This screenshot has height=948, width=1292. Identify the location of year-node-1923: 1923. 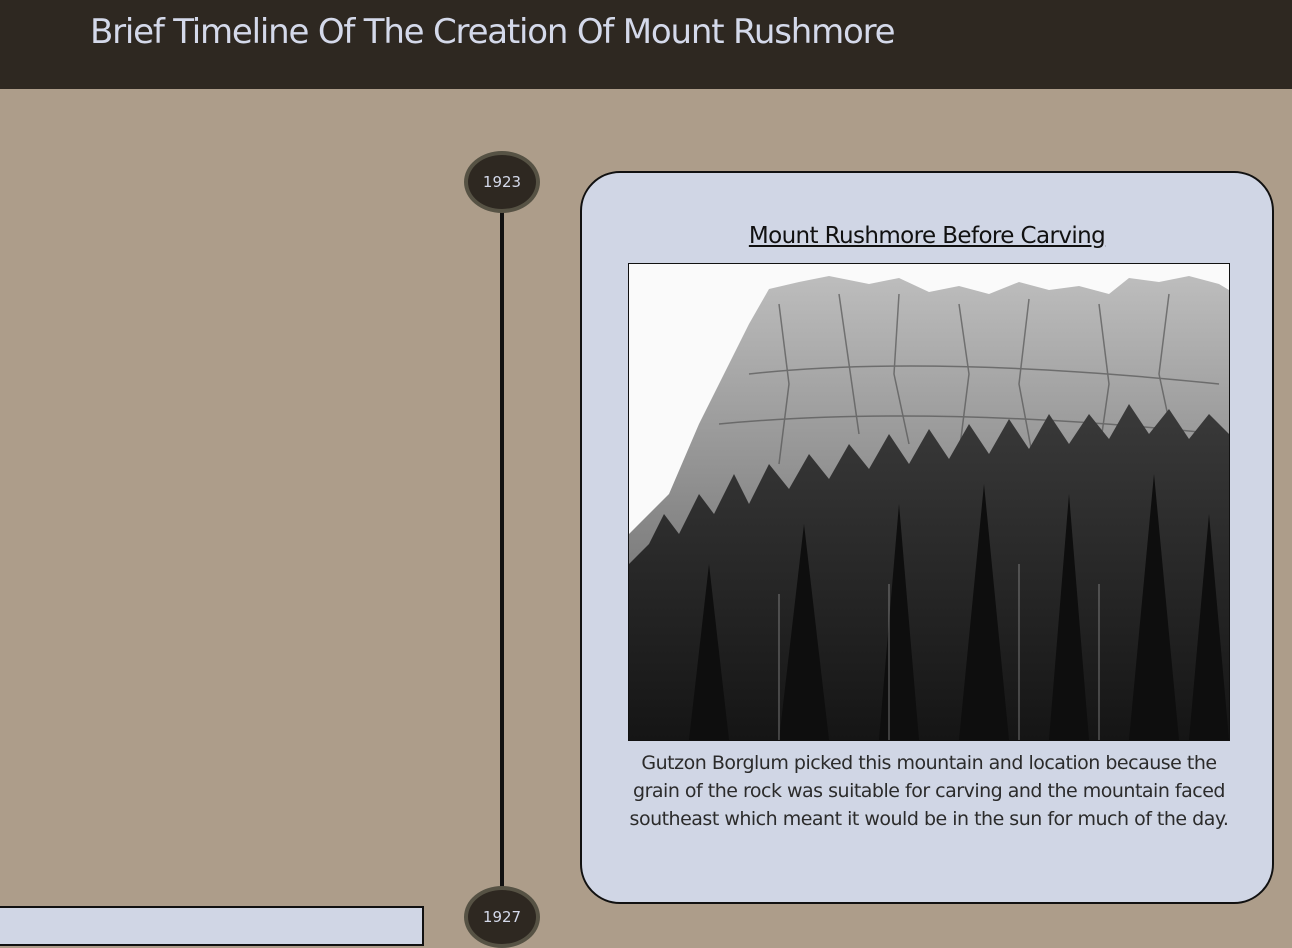
(502, 182).